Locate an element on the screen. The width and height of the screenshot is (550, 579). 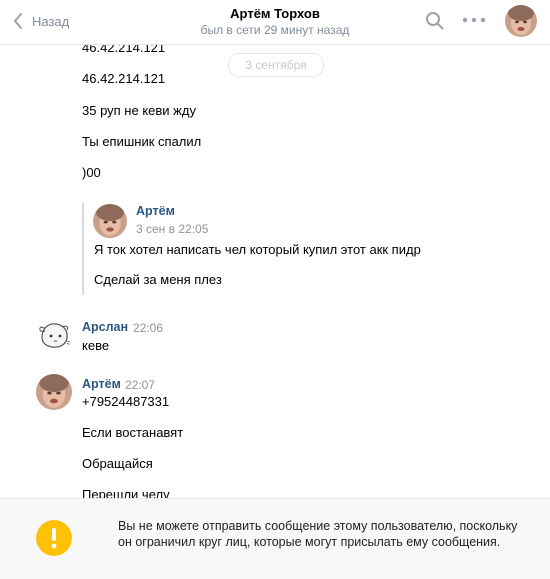
arslan-sender-name: Арслан is located at coordinates (105, 327).